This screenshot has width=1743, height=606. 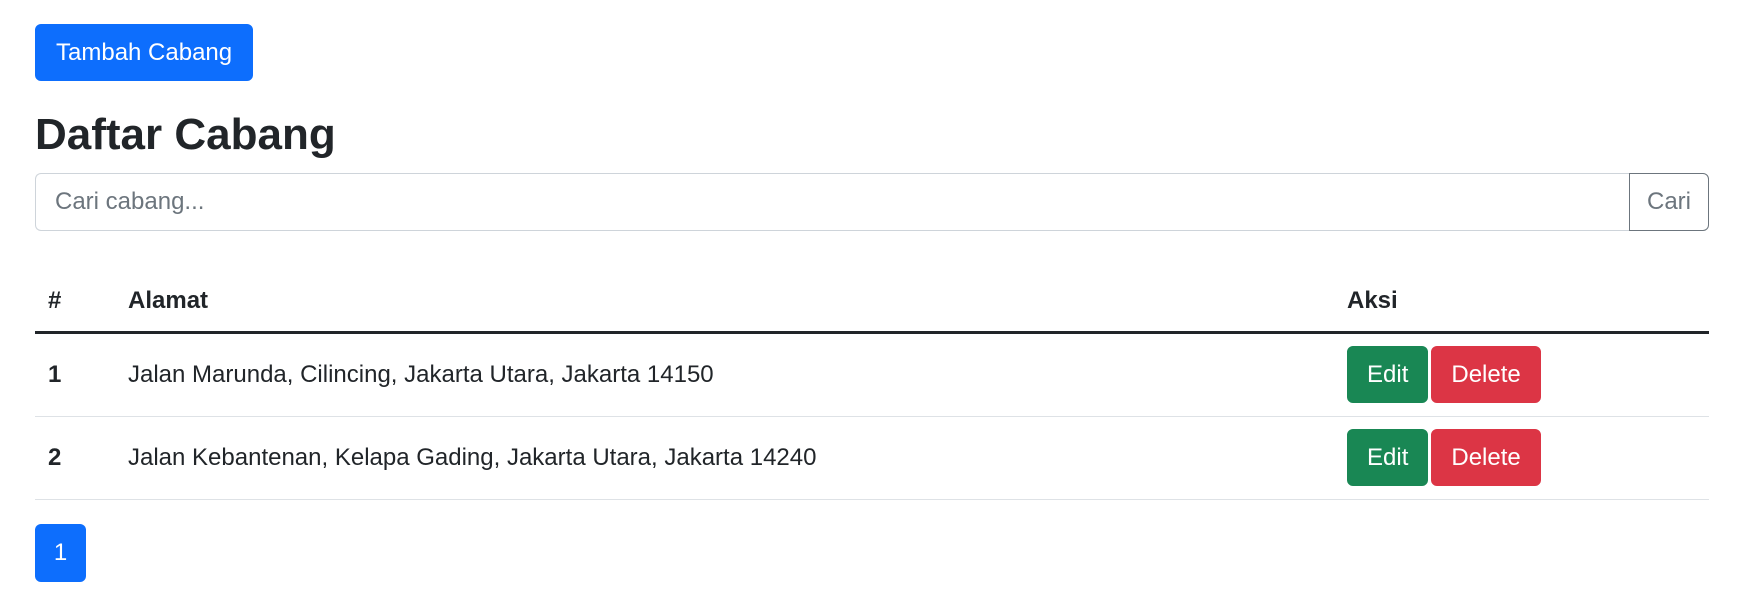 I want to click on page-link-1: 1, so click(x=60, y=552).